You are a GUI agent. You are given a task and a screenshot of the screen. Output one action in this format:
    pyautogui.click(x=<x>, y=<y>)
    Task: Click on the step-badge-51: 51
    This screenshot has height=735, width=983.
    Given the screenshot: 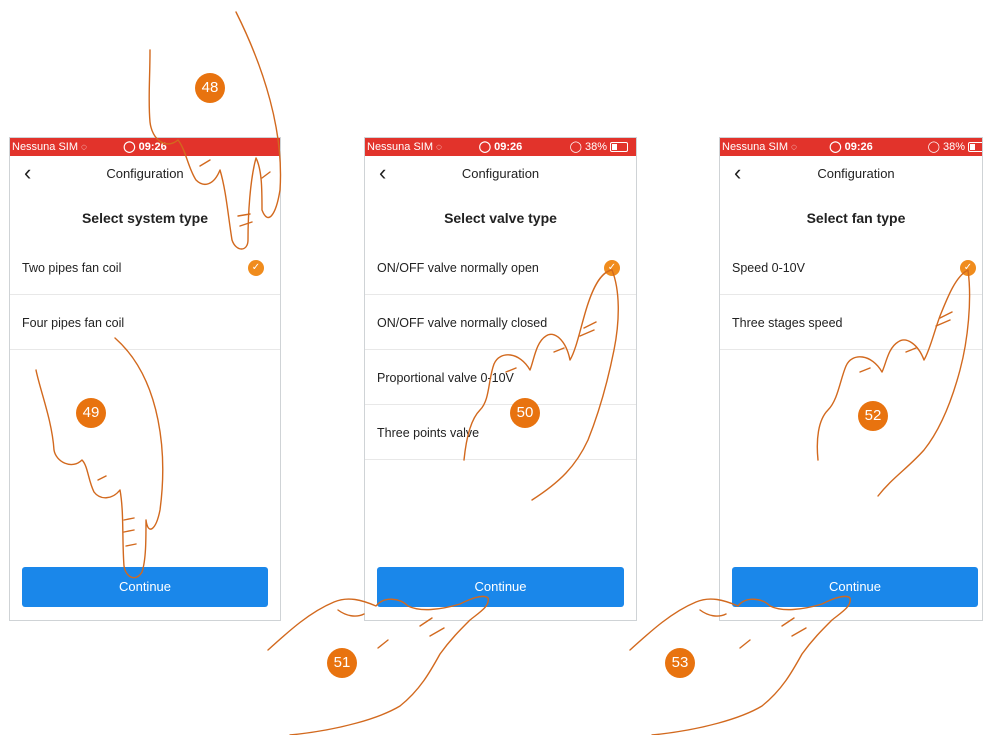 What is the action you would take?
    pyautogui.click(x=342, y=663)
    